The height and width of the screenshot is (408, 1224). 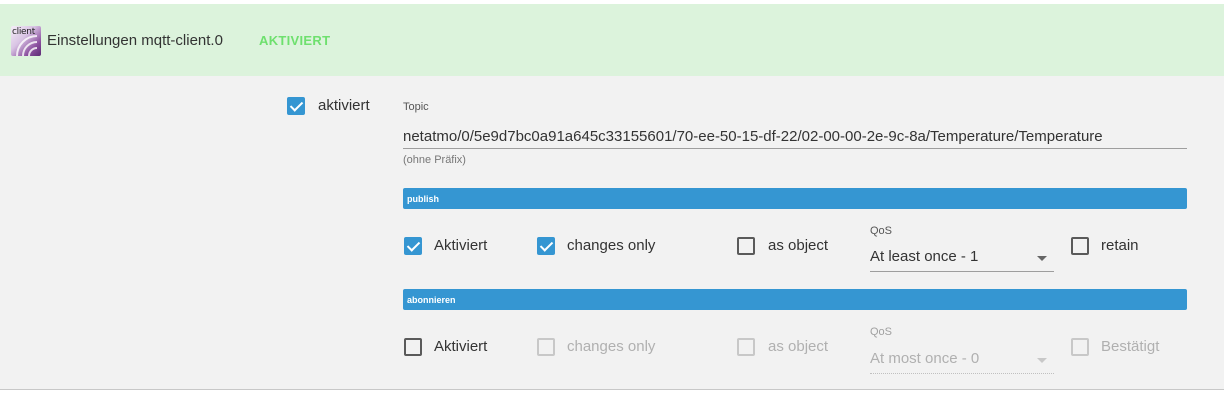 What do you see at coordinates (798, 245) in the screenshot?
I see `publish-as-object-label: as object` at bounding box center [798, 245].